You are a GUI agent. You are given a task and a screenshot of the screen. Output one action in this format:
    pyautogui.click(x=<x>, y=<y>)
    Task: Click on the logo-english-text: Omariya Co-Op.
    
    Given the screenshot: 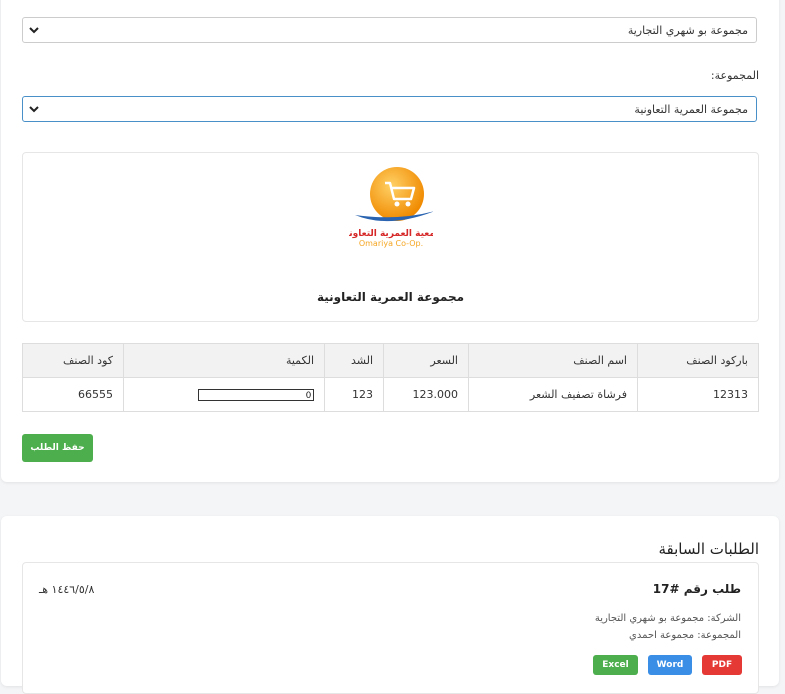 What is the action you would take?
    pyautogui.click(x=391, y=243)
    